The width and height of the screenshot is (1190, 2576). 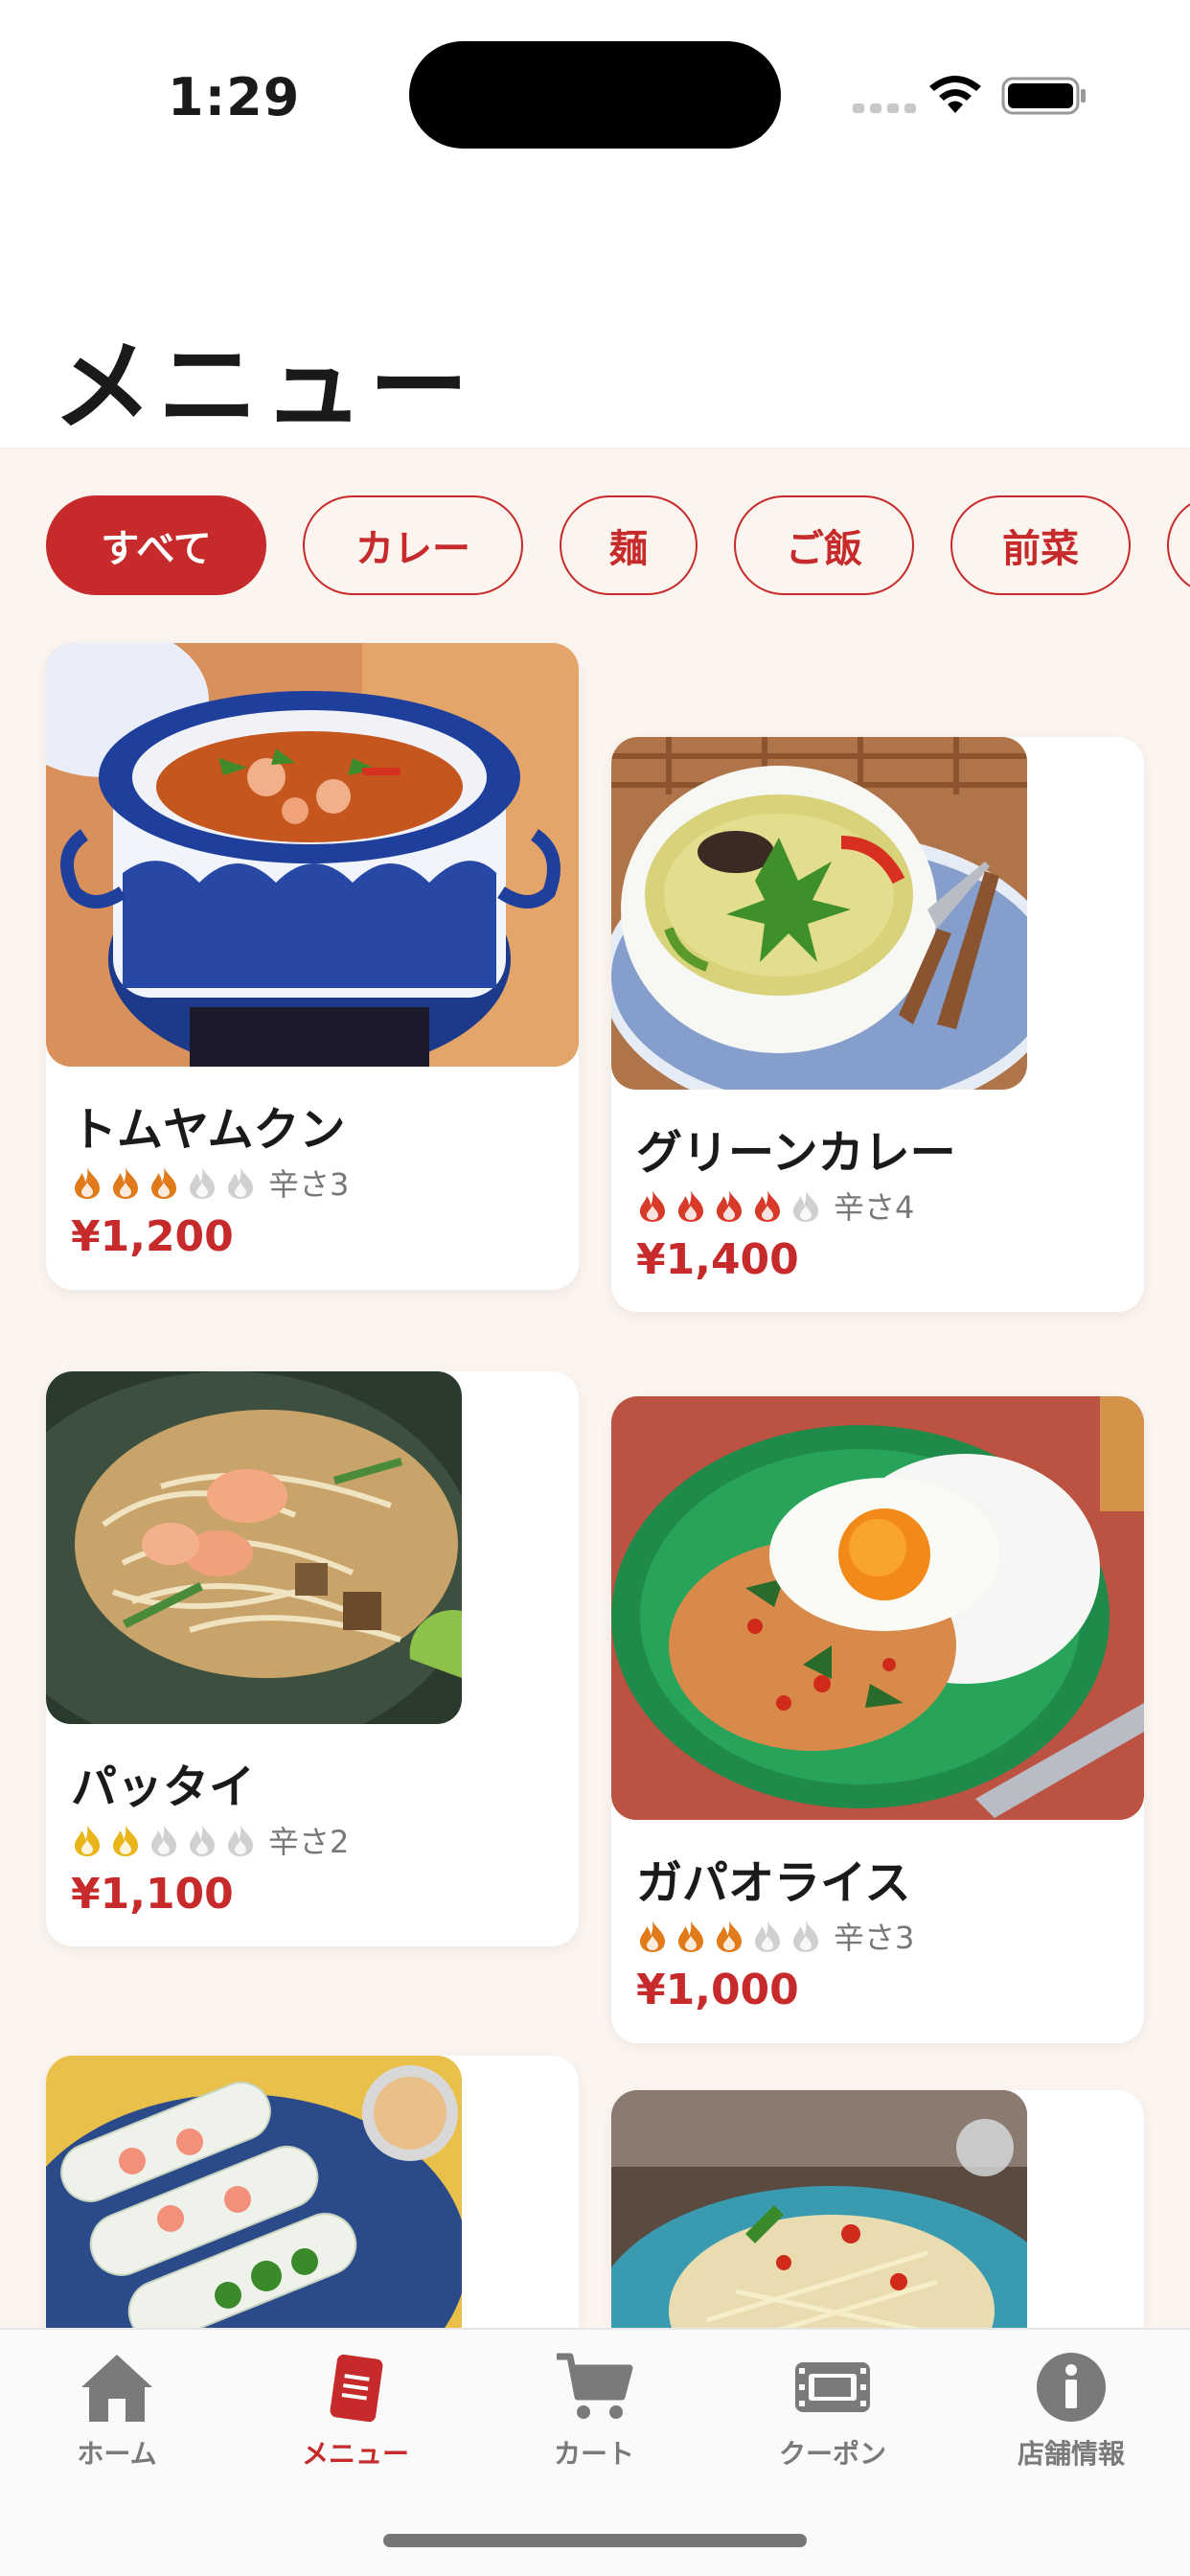 I want to click on home-icon, so click(x=117, y=2388).